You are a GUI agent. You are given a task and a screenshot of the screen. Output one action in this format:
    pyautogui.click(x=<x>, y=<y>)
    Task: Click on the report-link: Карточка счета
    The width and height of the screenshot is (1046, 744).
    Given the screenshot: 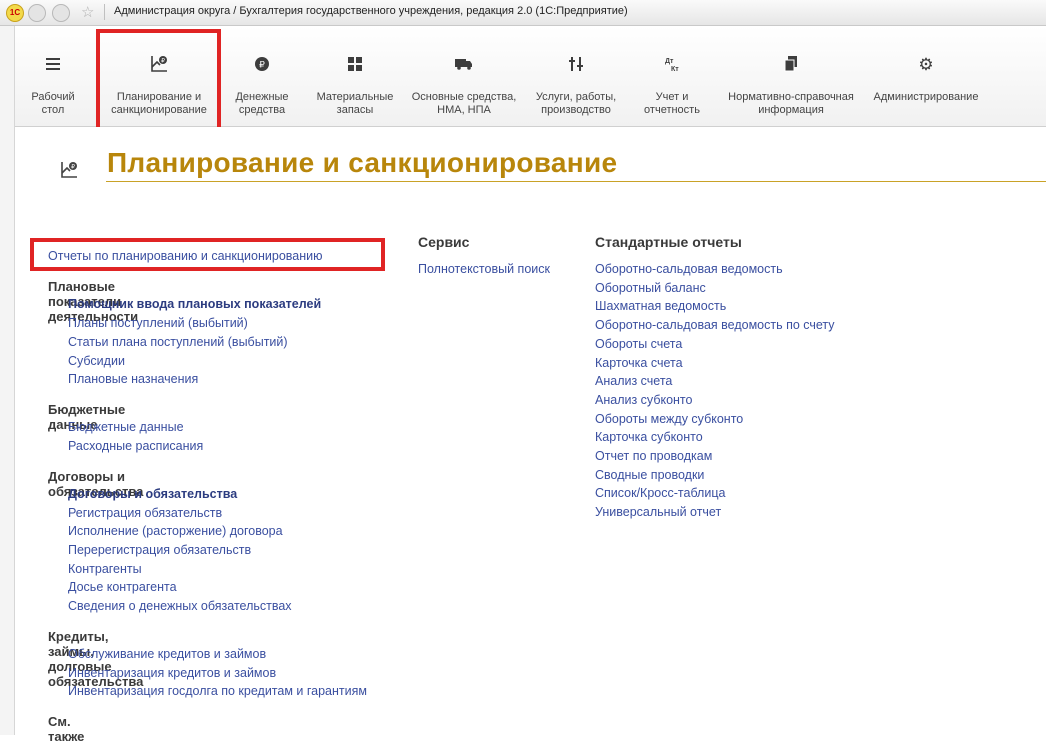 What is the action you would take?
    pyautogui.click(x=639, y=363)
    